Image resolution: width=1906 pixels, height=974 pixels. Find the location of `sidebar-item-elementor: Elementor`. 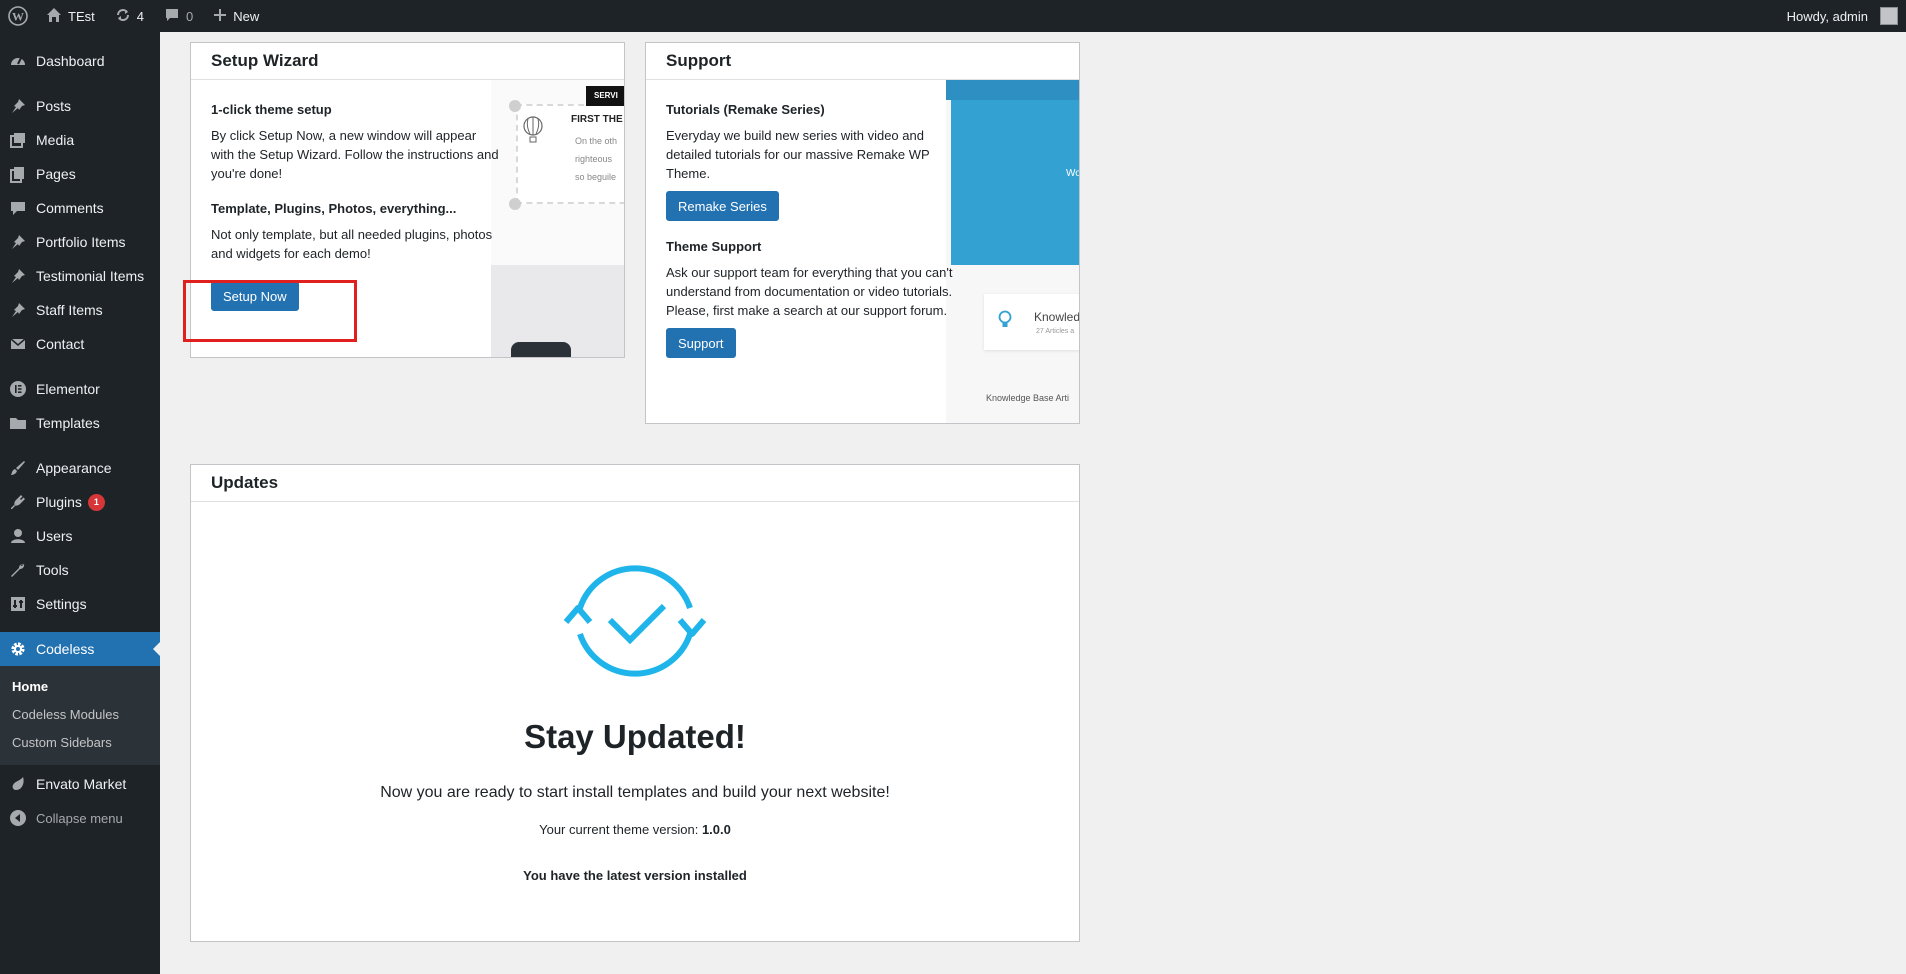

sidebar-item-elementor: Elementor is located at coordinates (80, 389).